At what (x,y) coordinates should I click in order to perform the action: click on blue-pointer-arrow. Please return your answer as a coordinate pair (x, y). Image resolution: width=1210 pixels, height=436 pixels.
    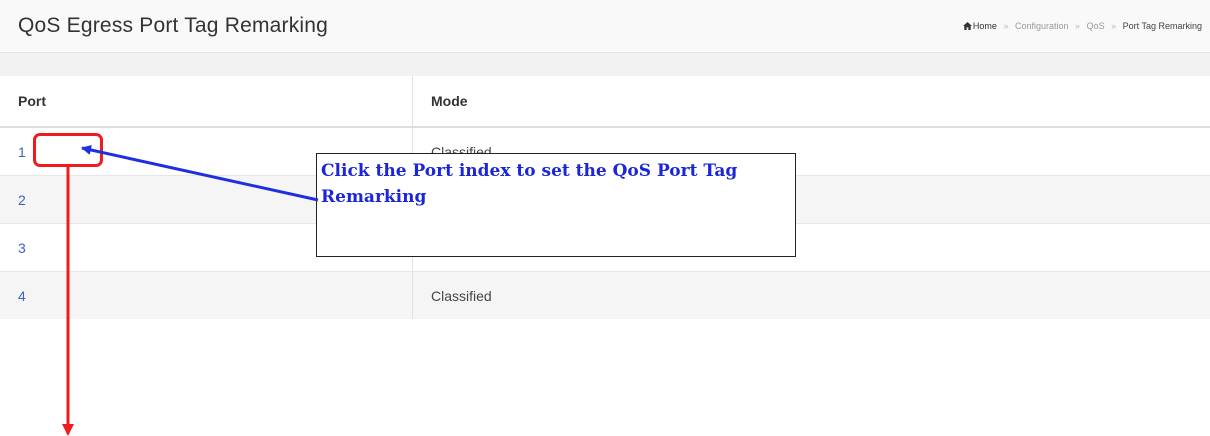
    Looking at the image, I should click on (200, 173).